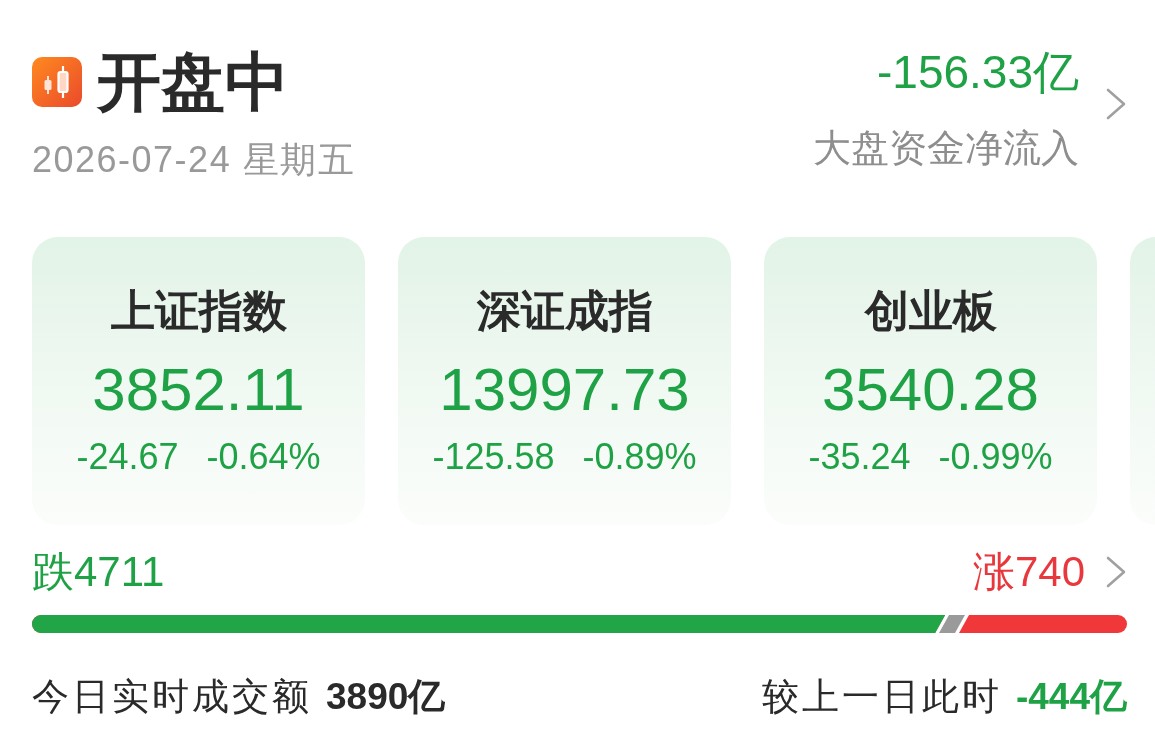  I want to click on index-value: 3852.11, so click(198, 390).